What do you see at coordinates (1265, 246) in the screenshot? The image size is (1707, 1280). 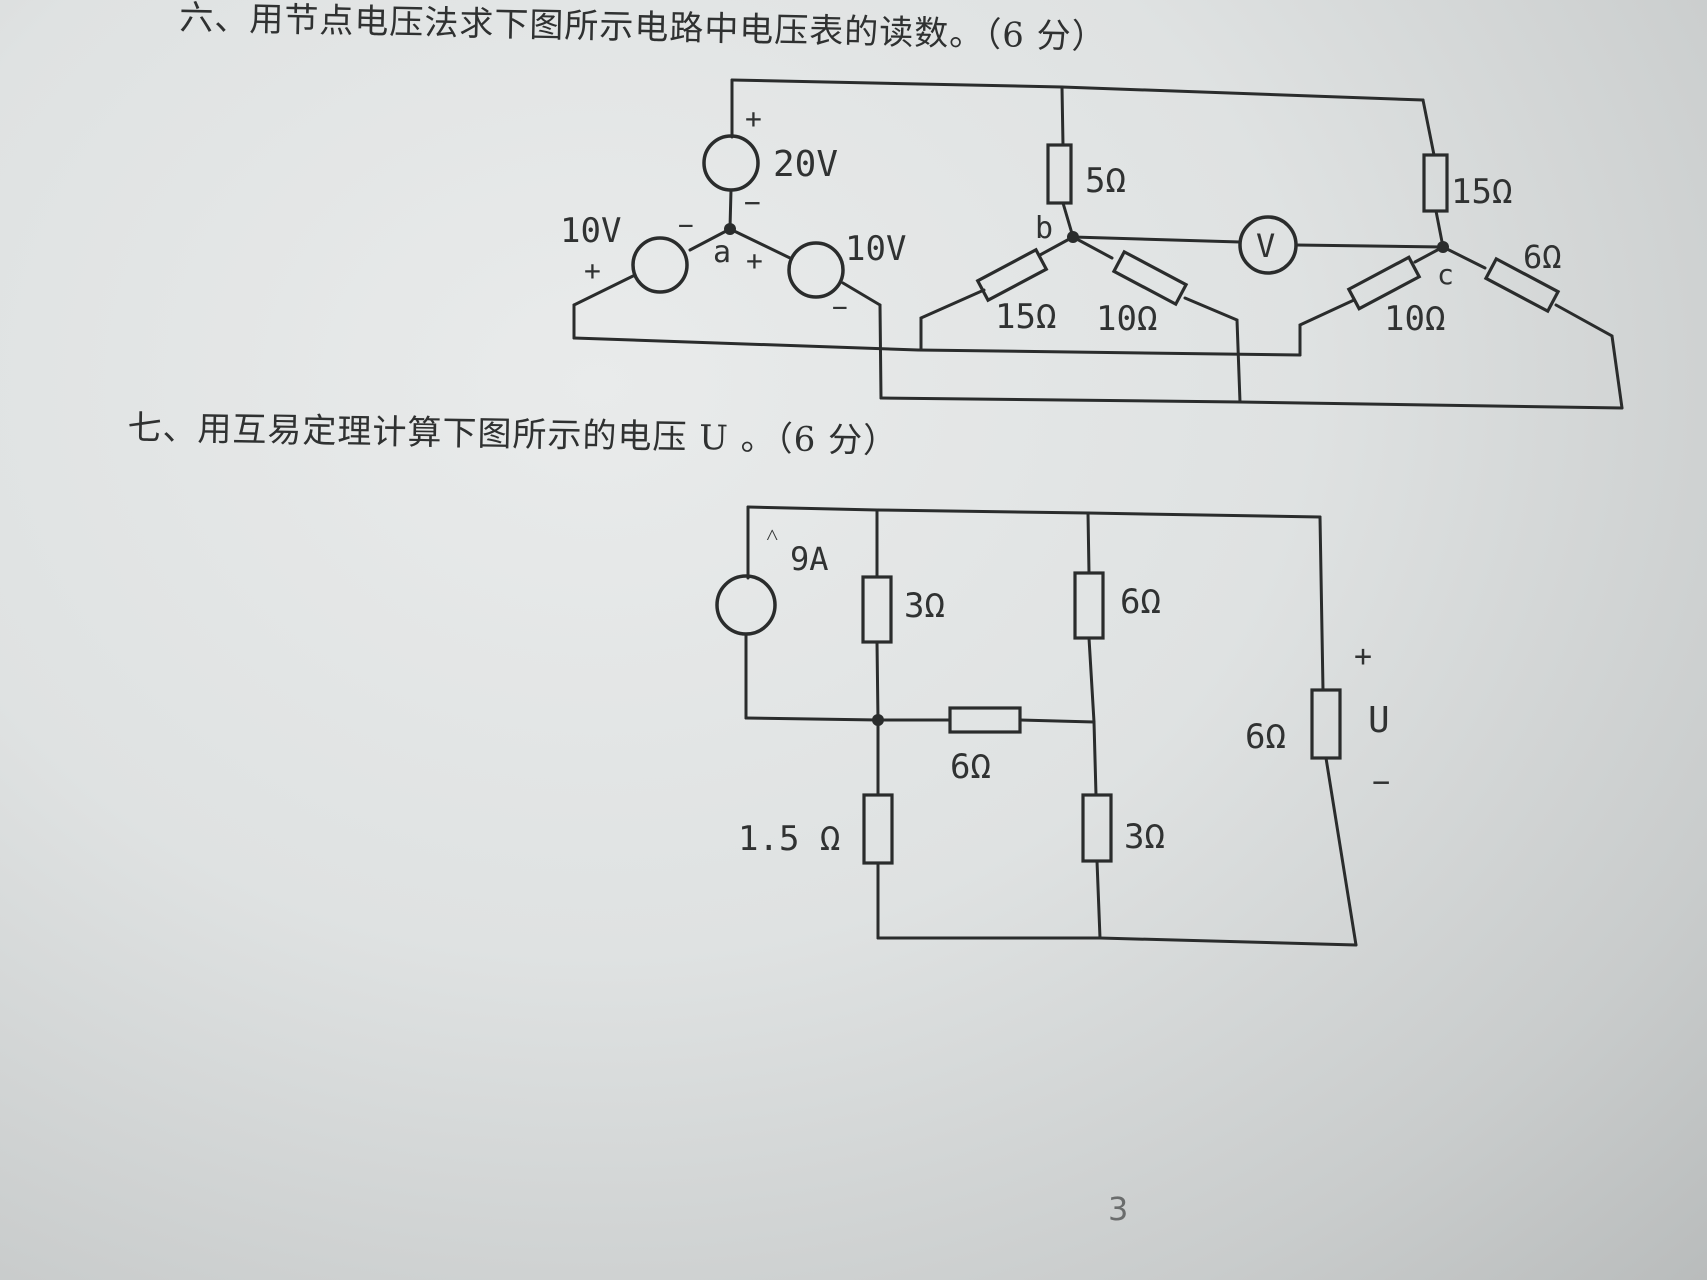 I see `voltmeter-label: V` at bounding box center [1265, 246].